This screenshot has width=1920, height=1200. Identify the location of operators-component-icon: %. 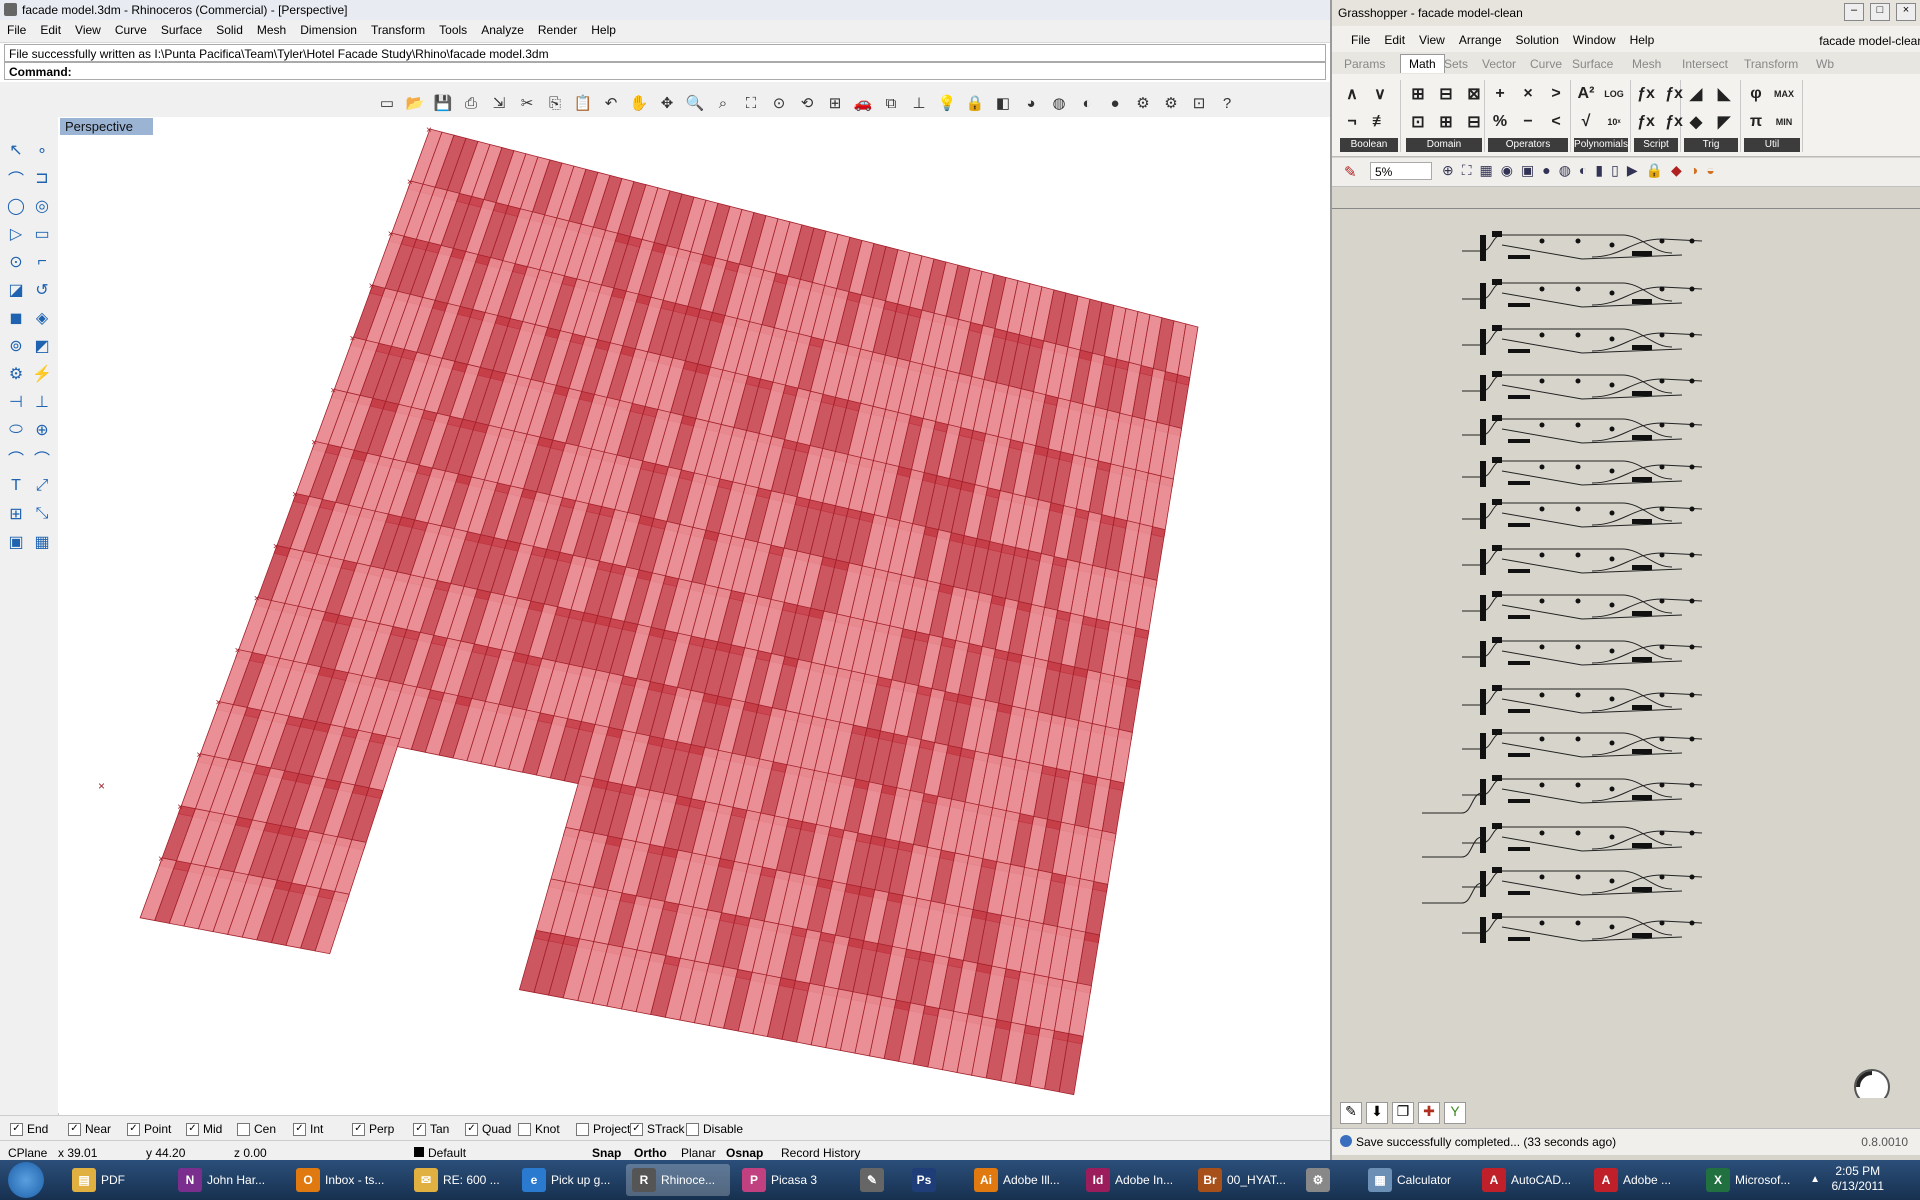
(1500, 122).